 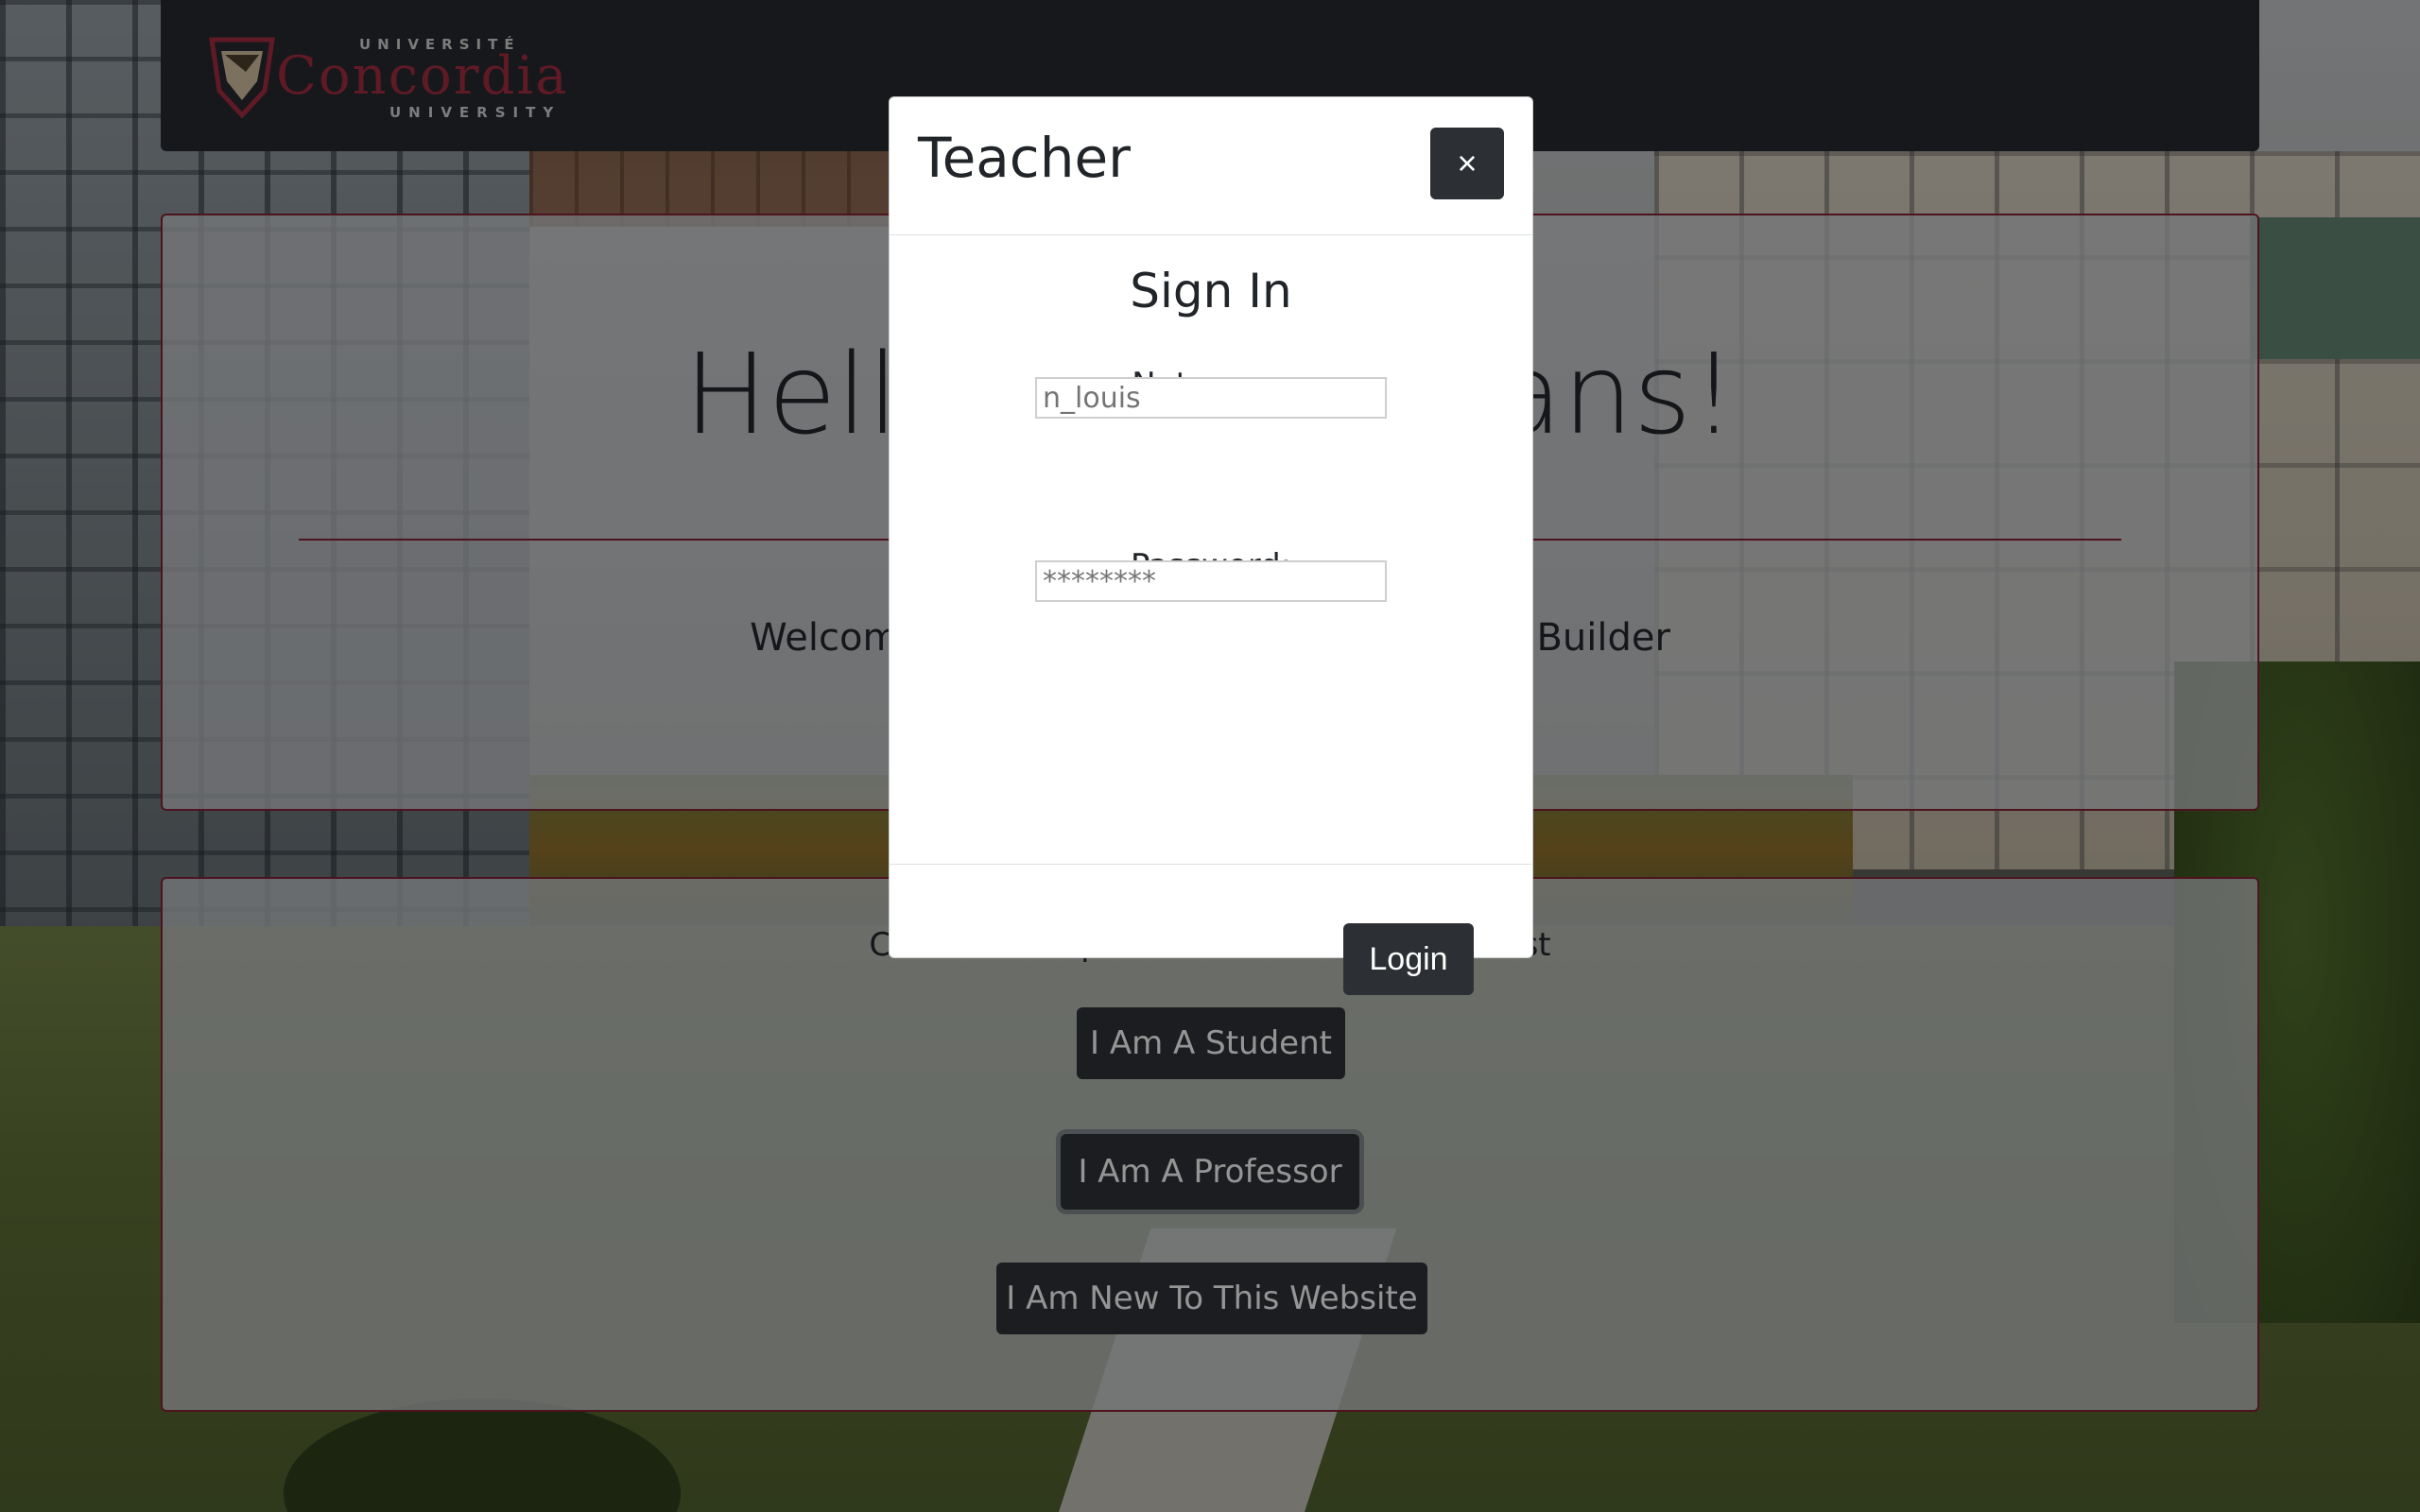 I want to click on password-input, so click(x=1211, y=581).